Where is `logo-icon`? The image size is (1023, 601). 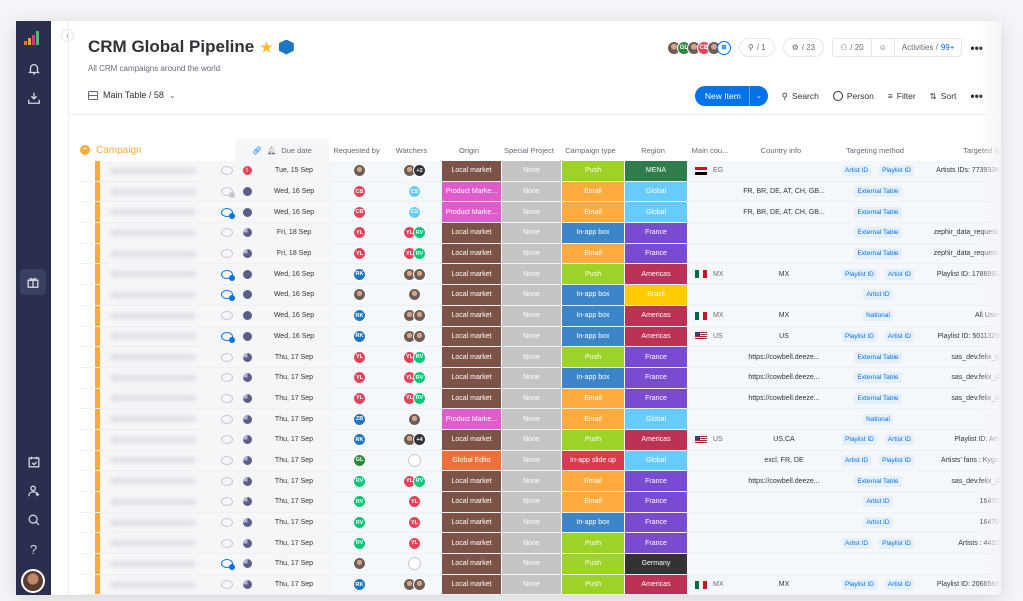 logo-icon is located at coordinates (34, 38).